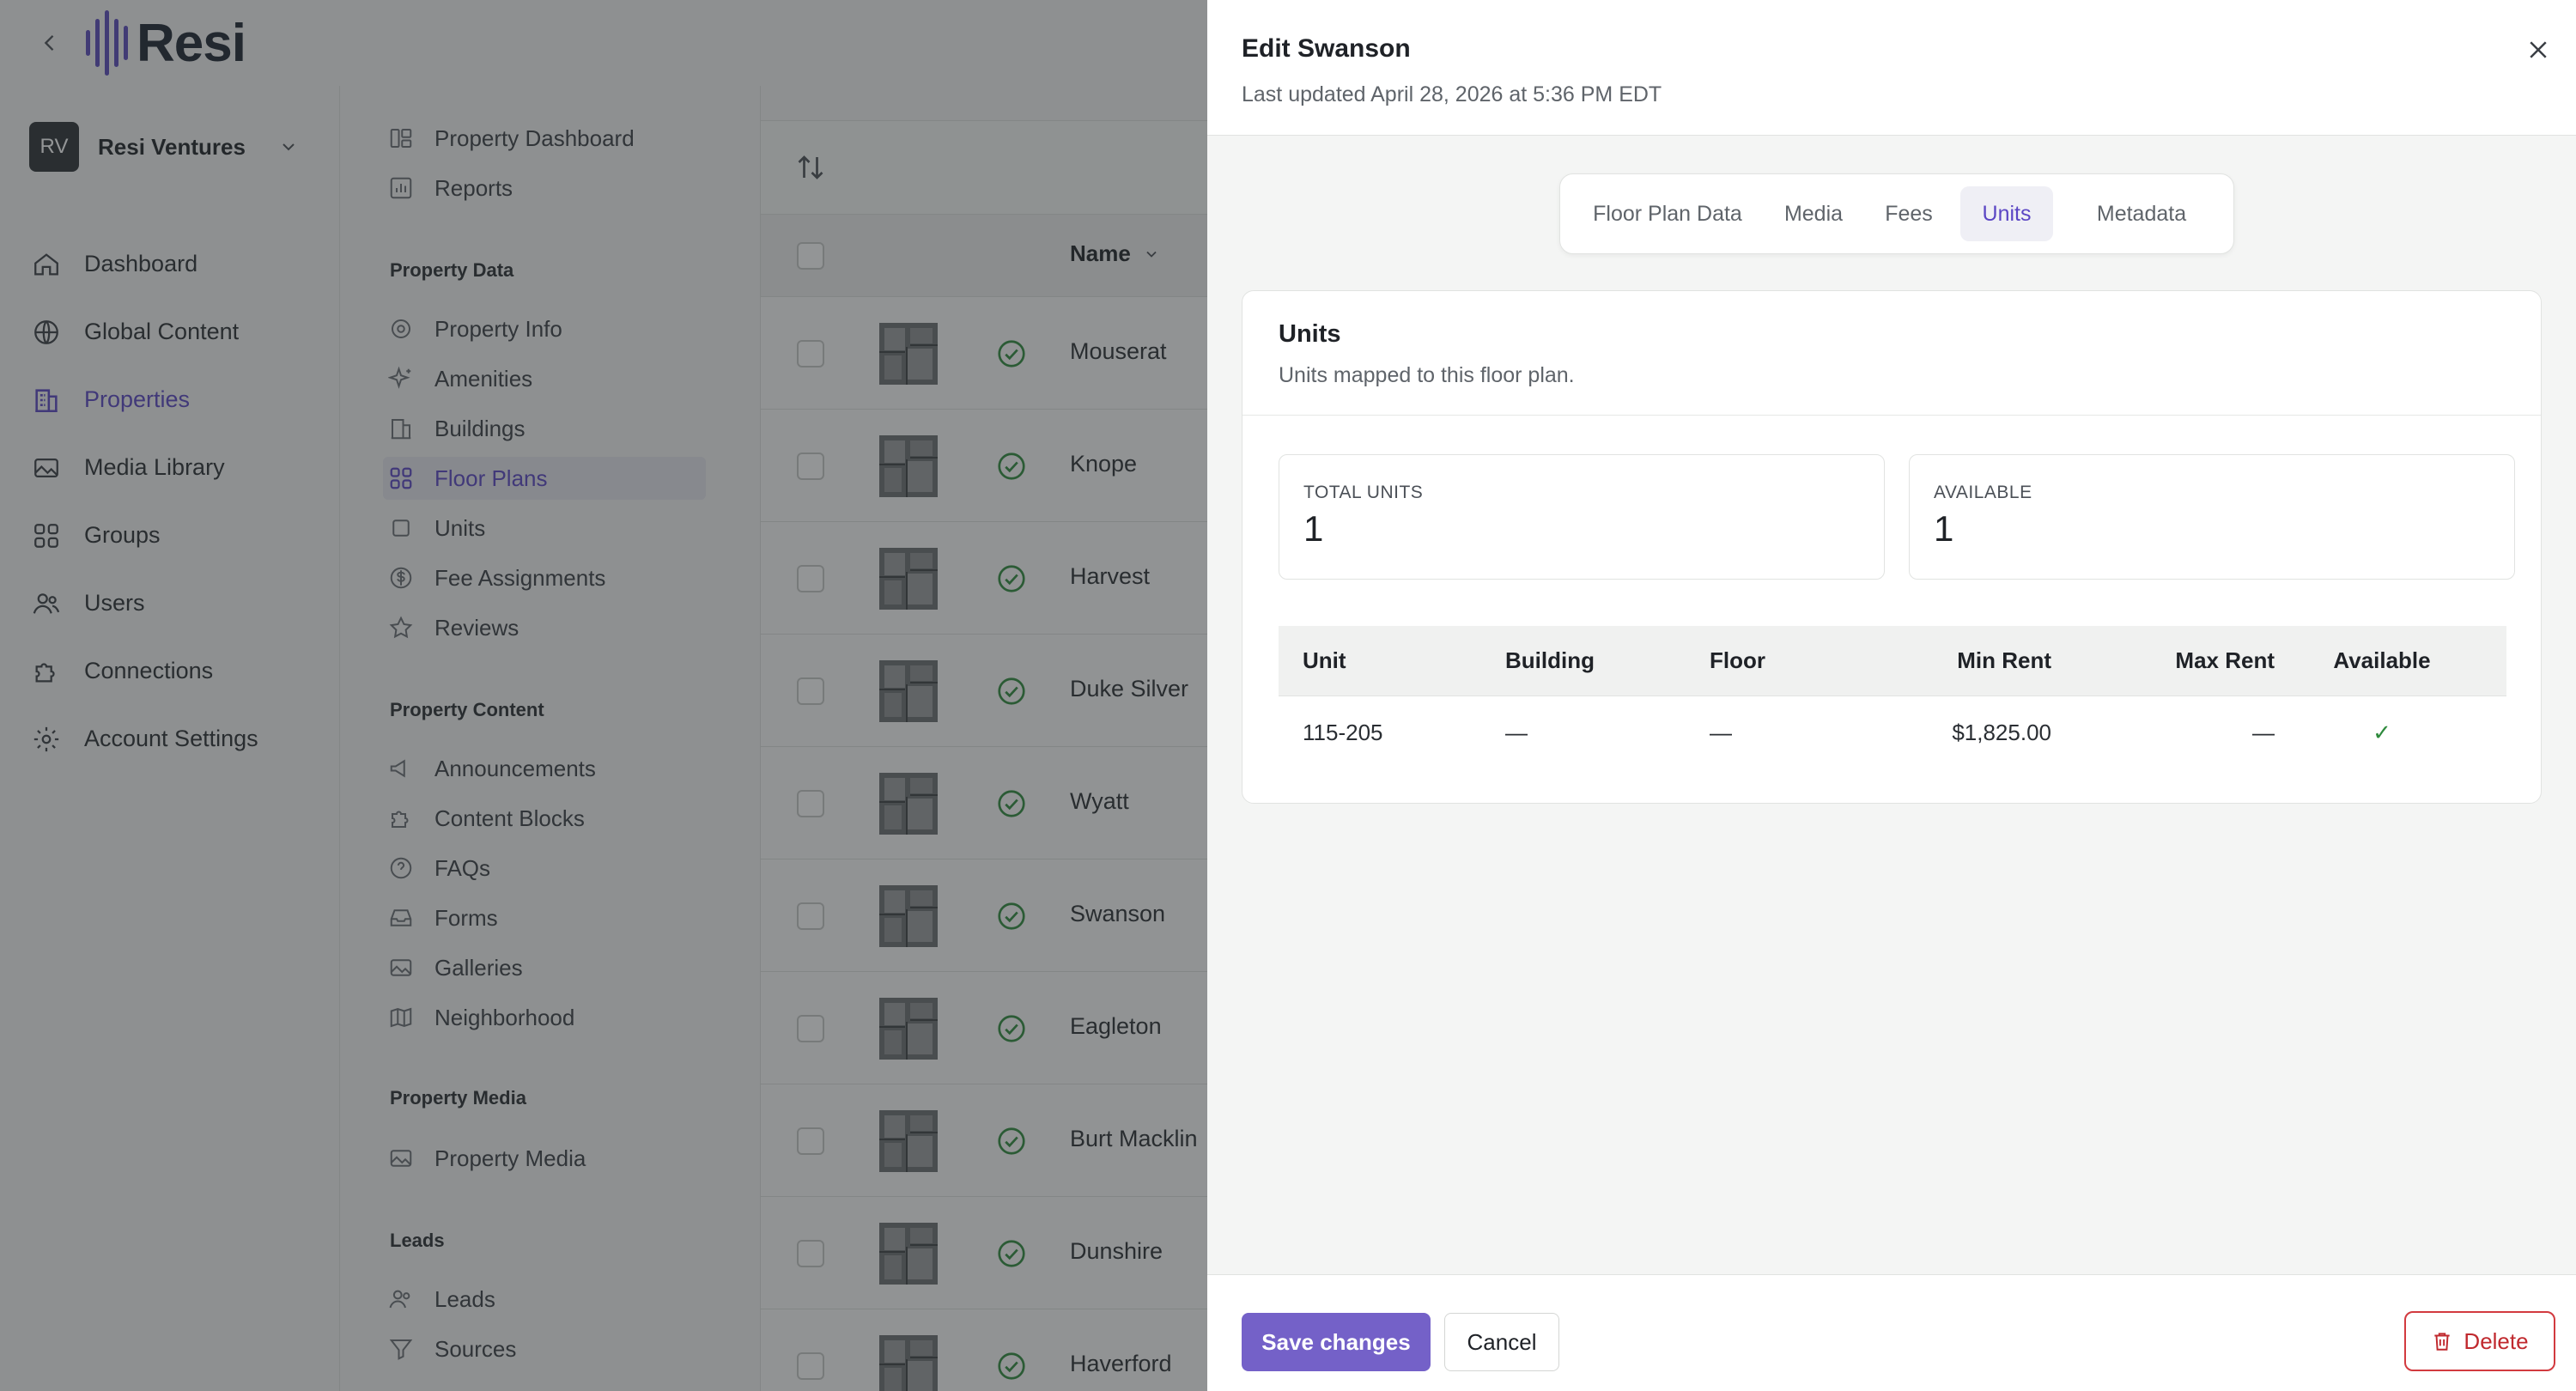  I want to click on column-header-min-rent: Min Rent, so click(2004, 660).